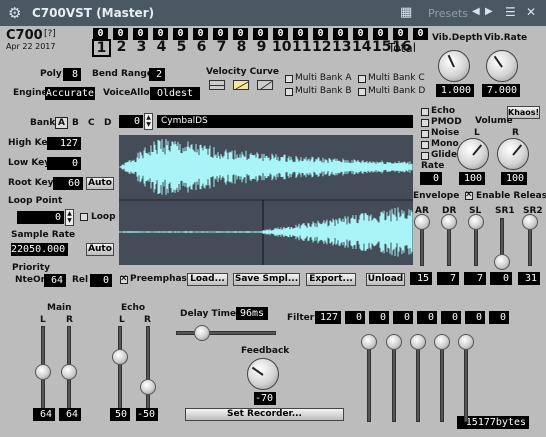 The height and width of the screenshot is (437, 546). Describe the element at coordinates (91, 123) in the screenshot. I see `bank-c-option: C` at that location.